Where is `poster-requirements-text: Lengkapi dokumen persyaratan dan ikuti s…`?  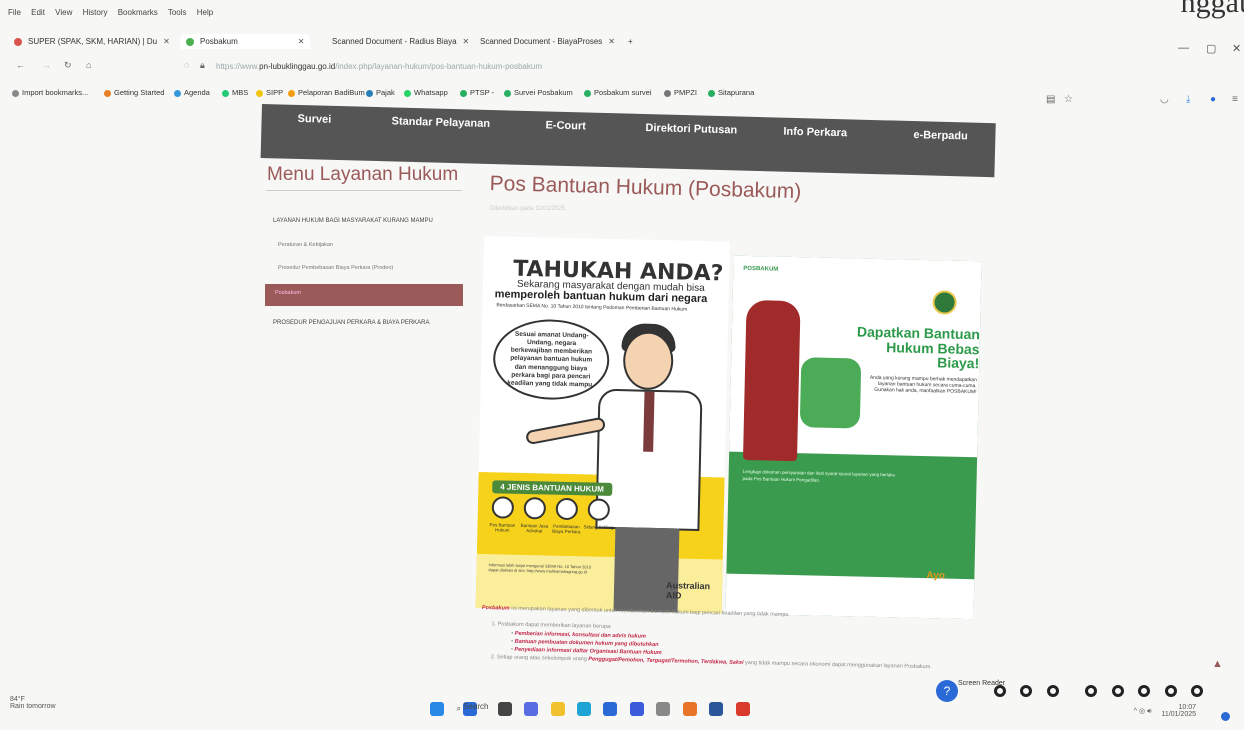
poster-requirements-text: Lengkapi dokumen persyaratan dan ikuti s… is located at coordinates (819, 475).